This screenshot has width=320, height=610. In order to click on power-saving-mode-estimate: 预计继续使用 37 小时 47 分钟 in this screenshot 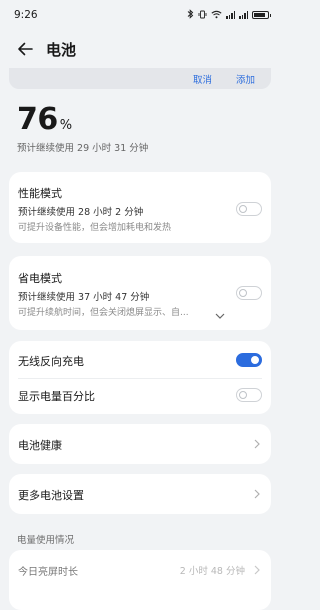, I will do `click(84, 297)`.